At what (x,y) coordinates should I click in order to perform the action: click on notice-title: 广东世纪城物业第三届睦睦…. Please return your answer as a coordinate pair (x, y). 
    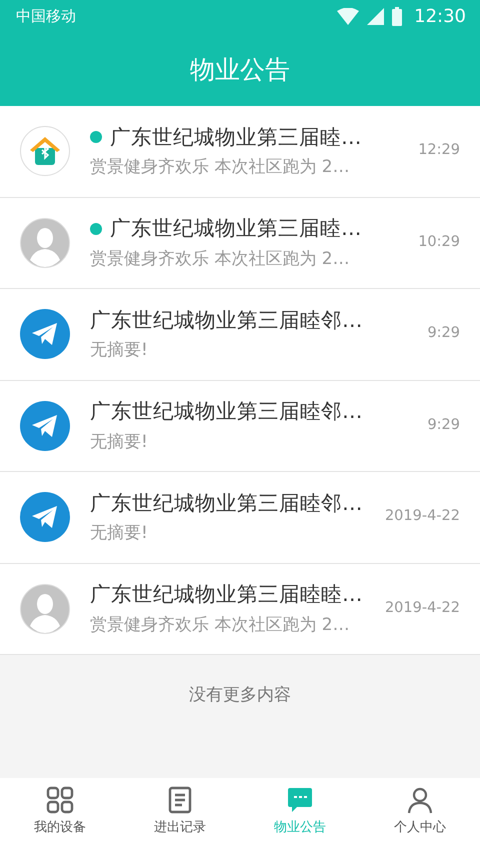
    Looking at the image, I should click on (226, 594).